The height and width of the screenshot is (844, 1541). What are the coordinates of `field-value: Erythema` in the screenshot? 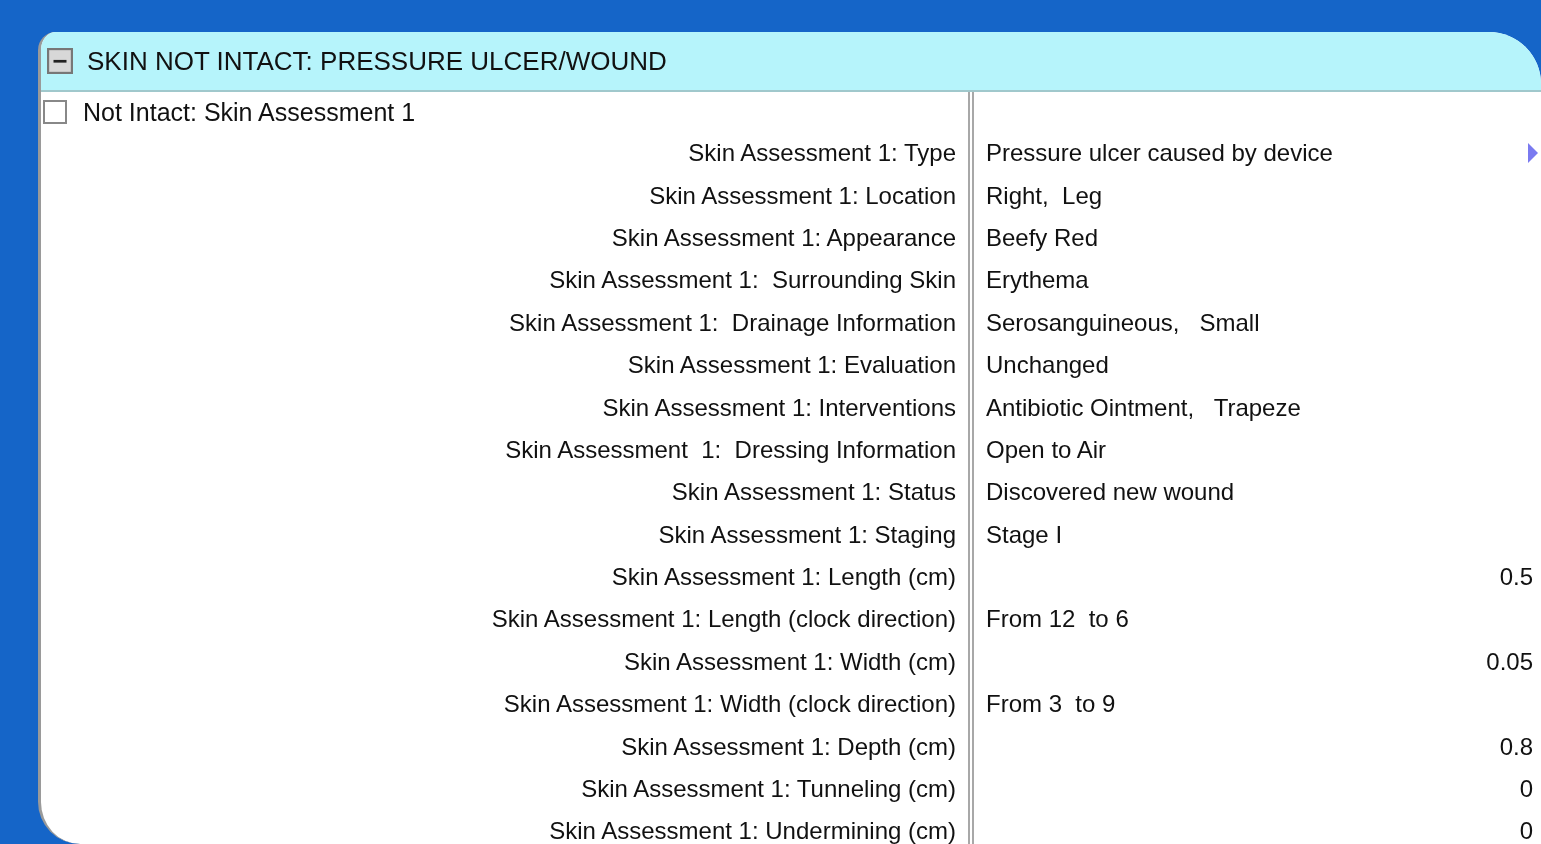 It's located at (1037, 280).